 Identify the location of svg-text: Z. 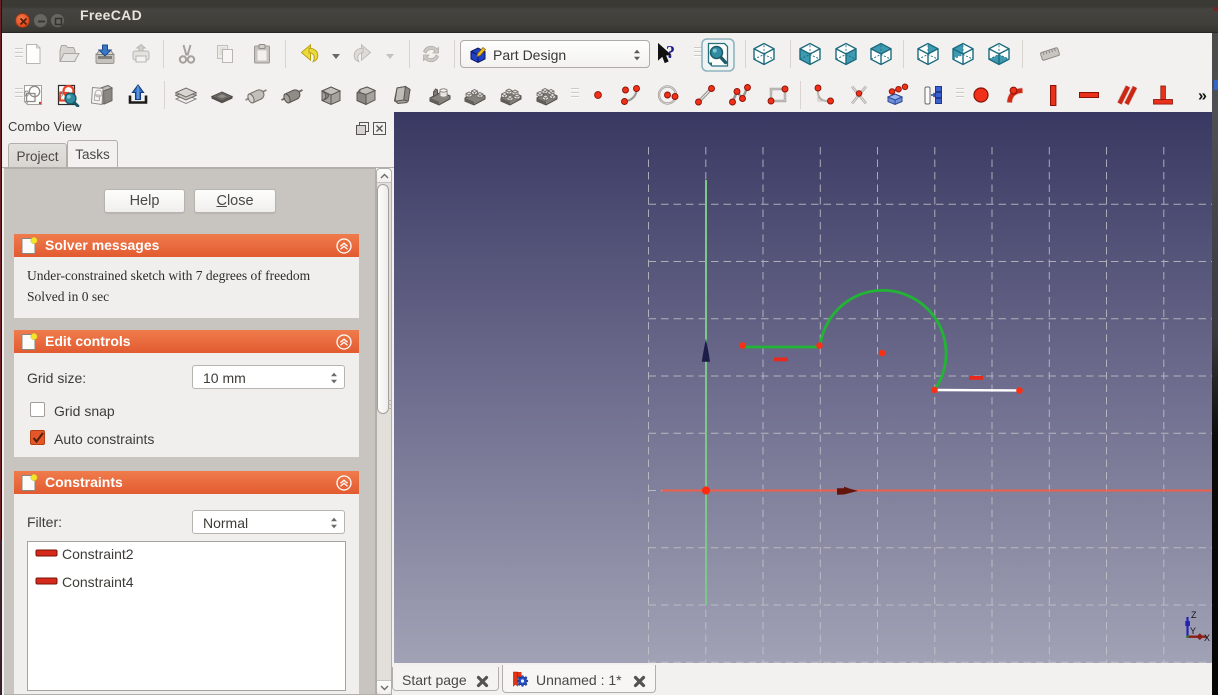
(1194, 615).